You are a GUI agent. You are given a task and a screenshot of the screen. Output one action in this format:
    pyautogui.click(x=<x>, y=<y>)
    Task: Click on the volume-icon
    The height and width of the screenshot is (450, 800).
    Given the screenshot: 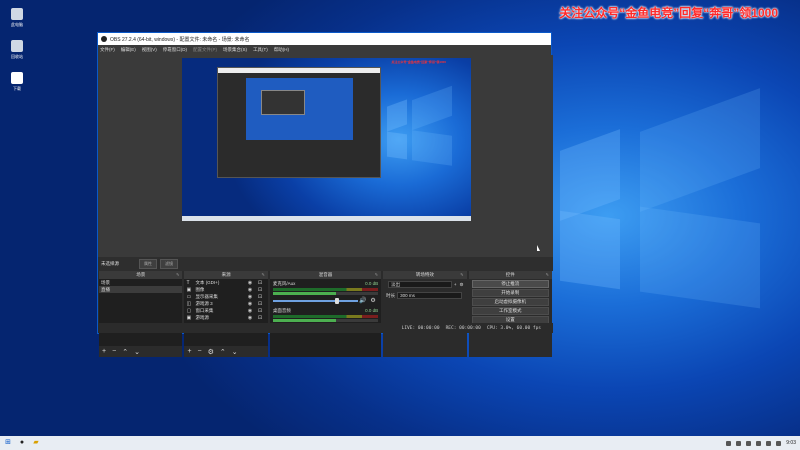 What is the action you would take?
    pyautogui.click(x=779, y=443)
    